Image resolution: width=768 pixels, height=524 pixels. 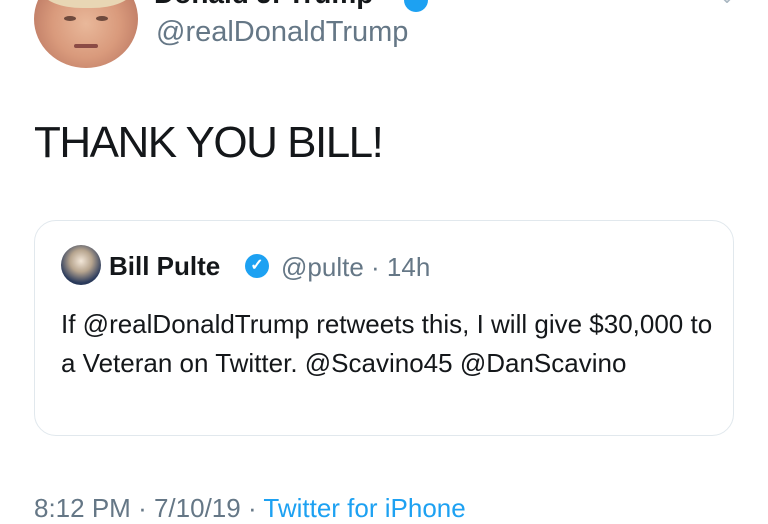 What do you see at coordinates (209, 142) in the screenshot?
I see `tweet-text: THANK YOU BILL!` at bounding box center [209, 142].